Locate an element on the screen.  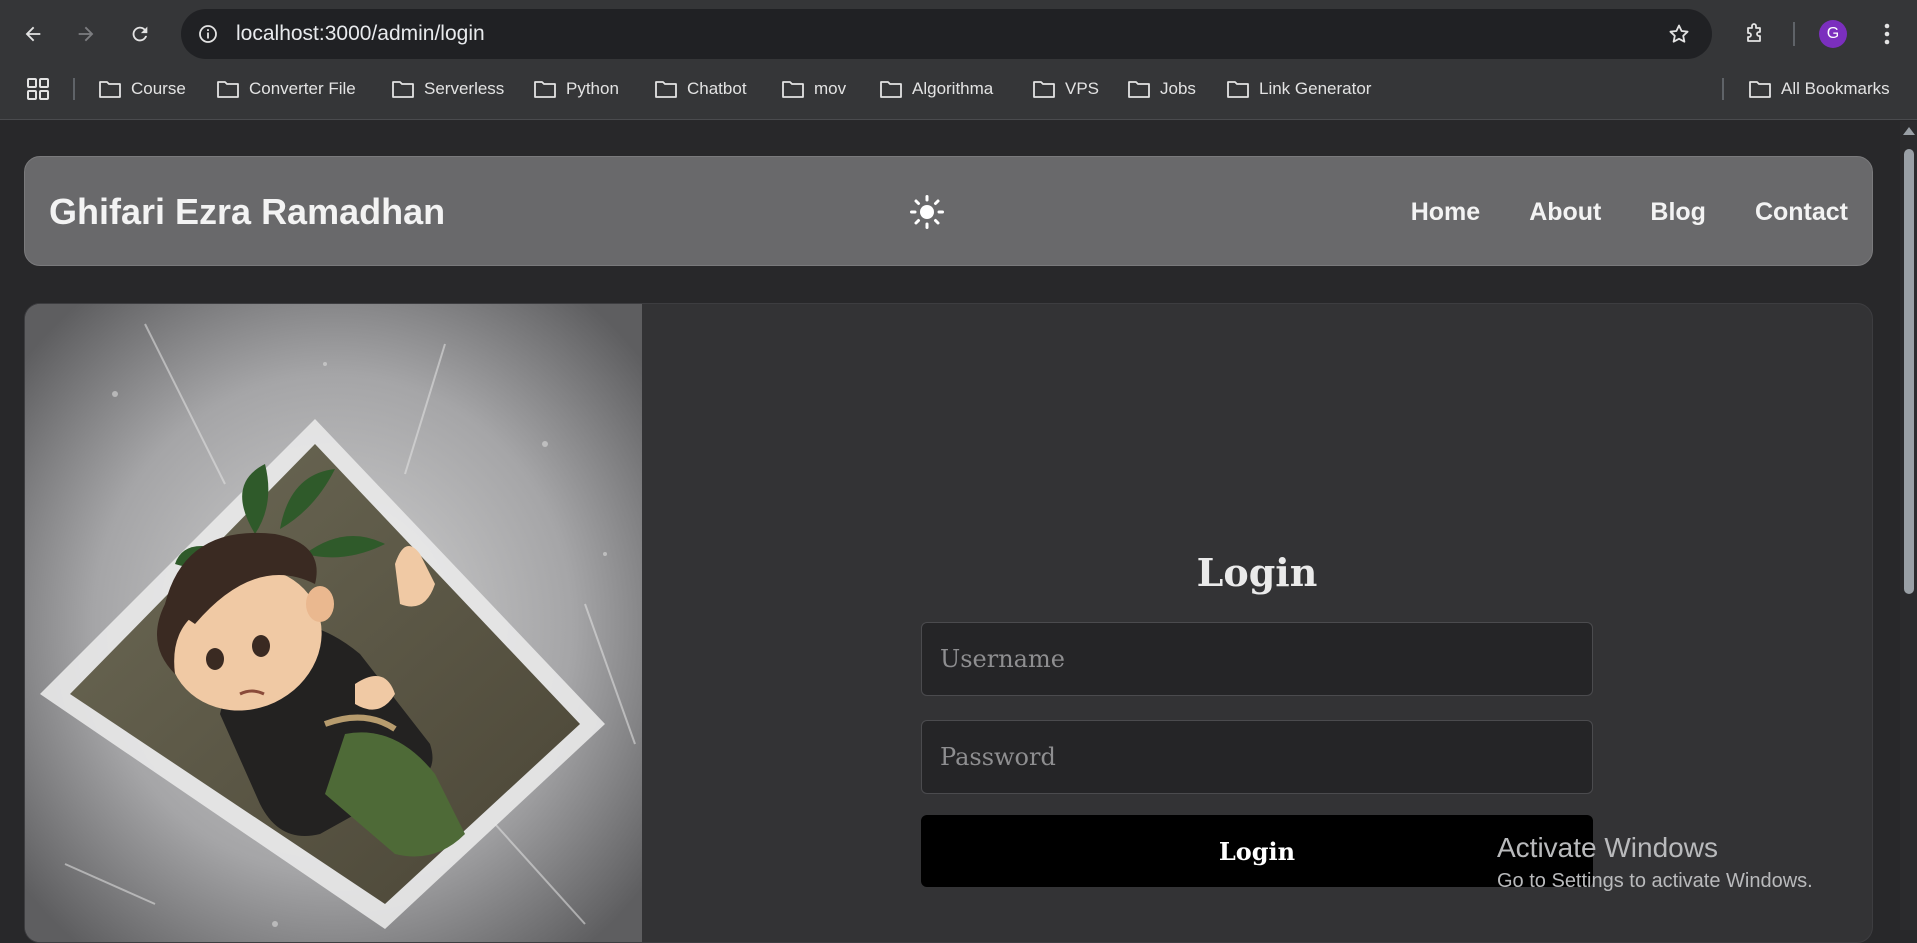
forward-button is located at coordinates (86, 34).